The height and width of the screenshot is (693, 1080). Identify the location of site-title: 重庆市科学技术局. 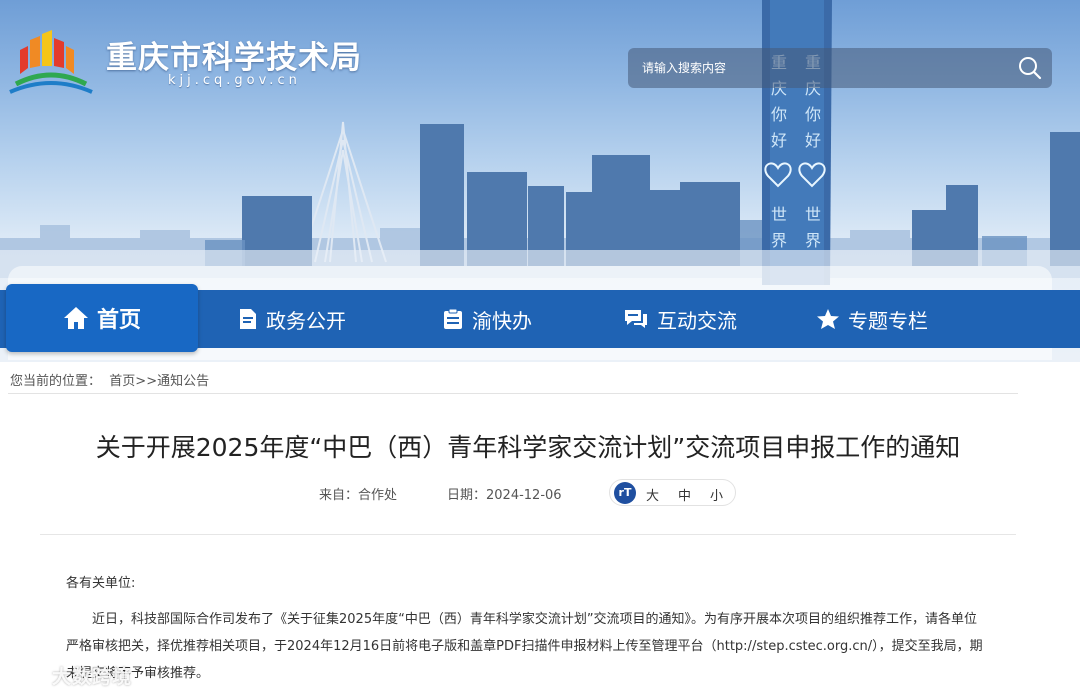
(234, 54).